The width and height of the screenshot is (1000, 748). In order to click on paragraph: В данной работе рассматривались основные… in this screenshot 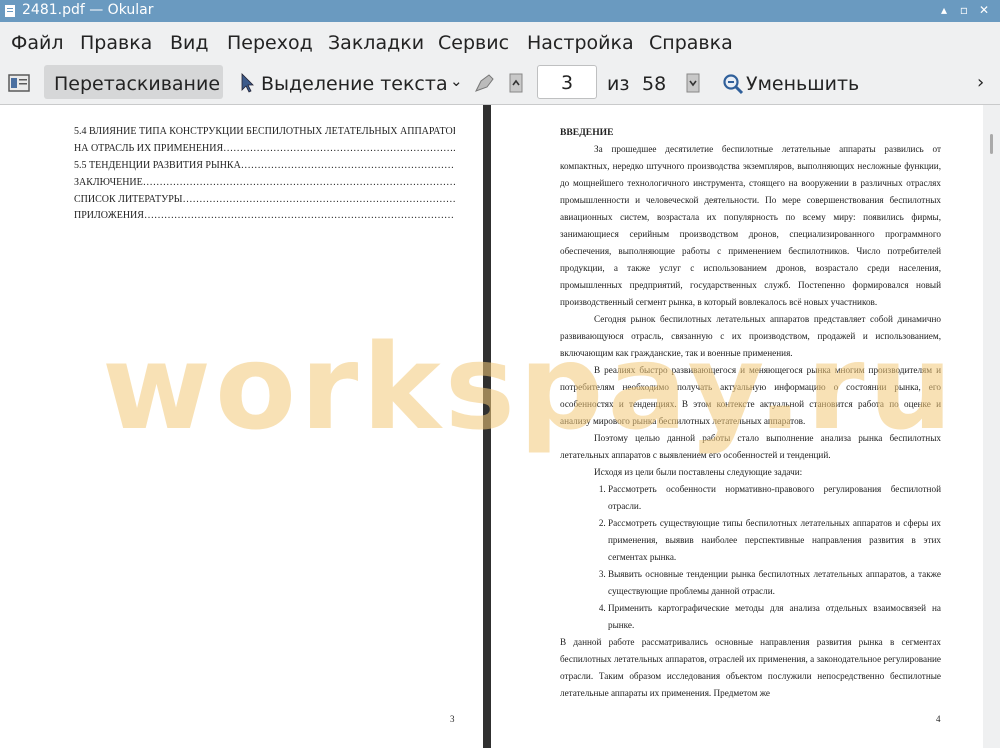, I will do `click(750, 667)`.